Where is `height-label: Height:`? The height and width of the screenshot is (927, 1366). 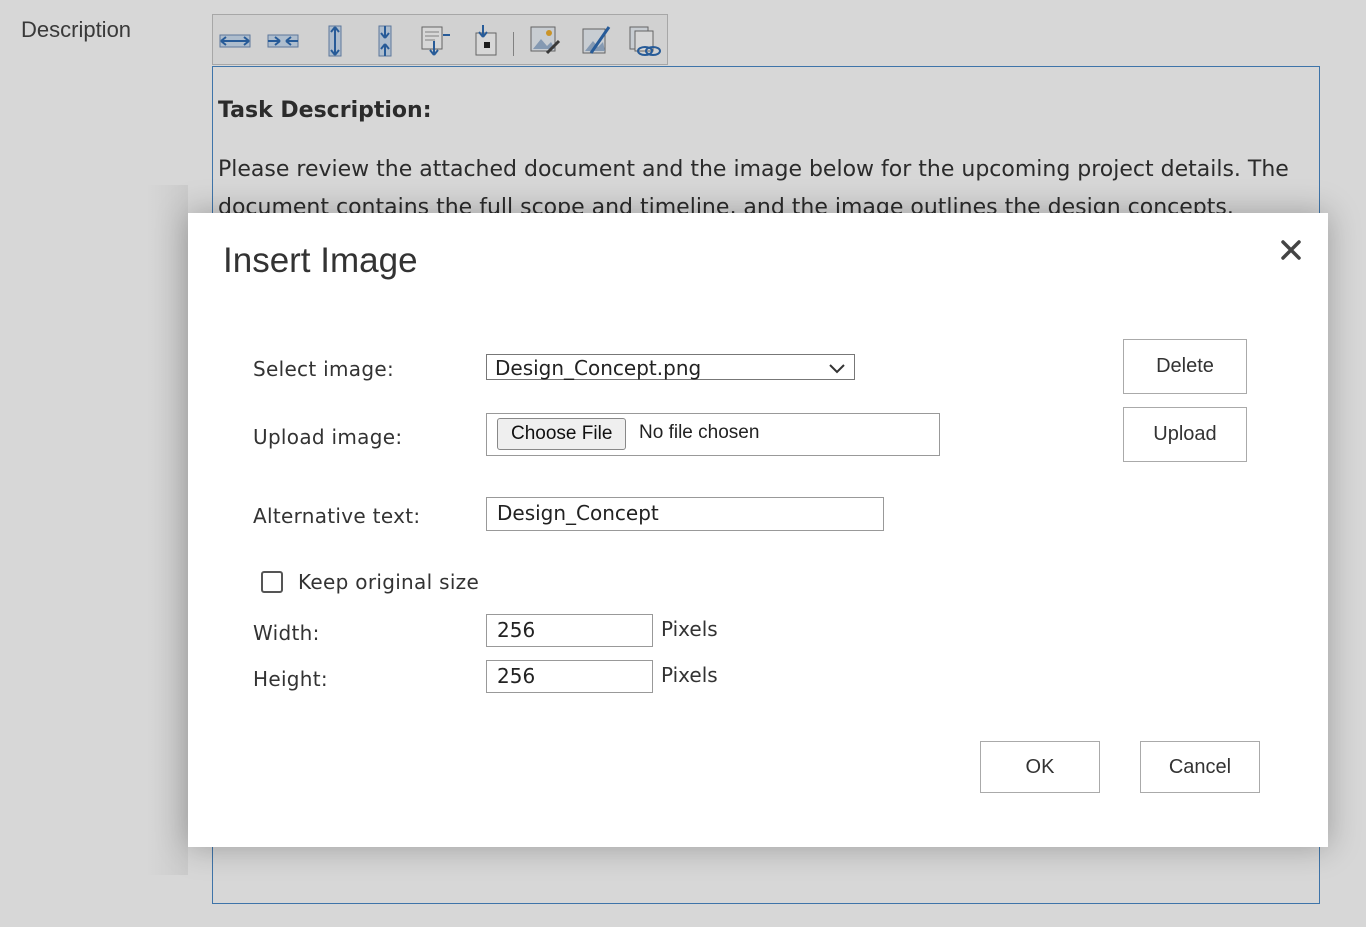
height-label: Height: is located at coordinates (290, 679).